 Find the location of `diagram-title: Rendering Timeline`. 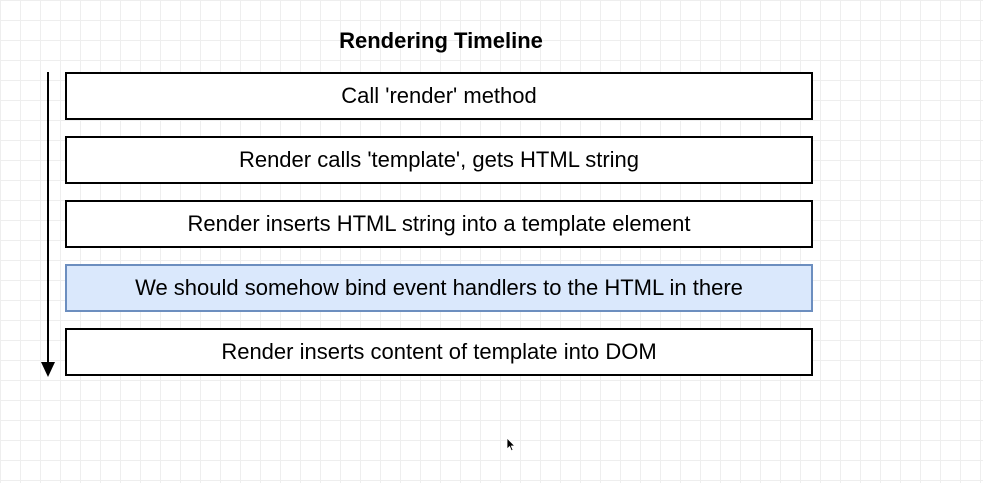

diagram-title: Rendering Timeline is located at coordinates (441, 40).